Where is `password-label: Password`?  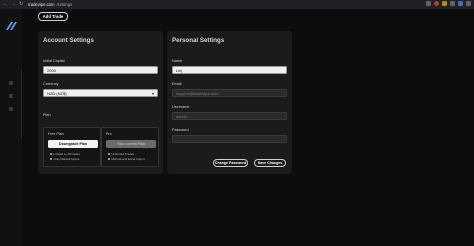 password-label: Password is located at coordinates (180, 130).